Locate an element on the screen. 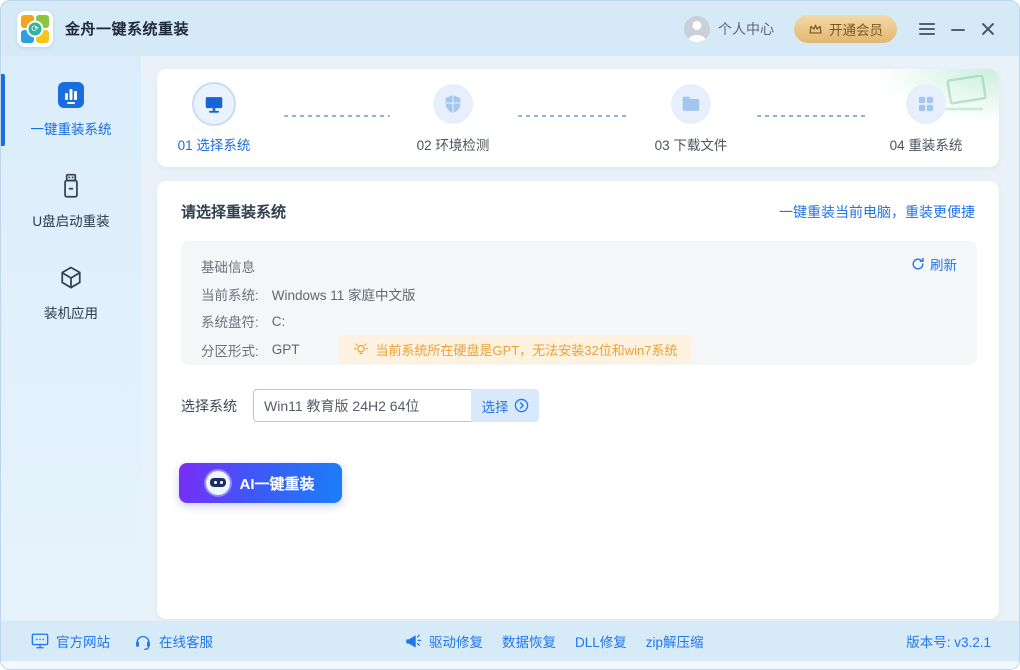 The height and width of the screenshot is (670, 1020). select-system-row: 选择系统 选择 is located at coordinates (360, 405).